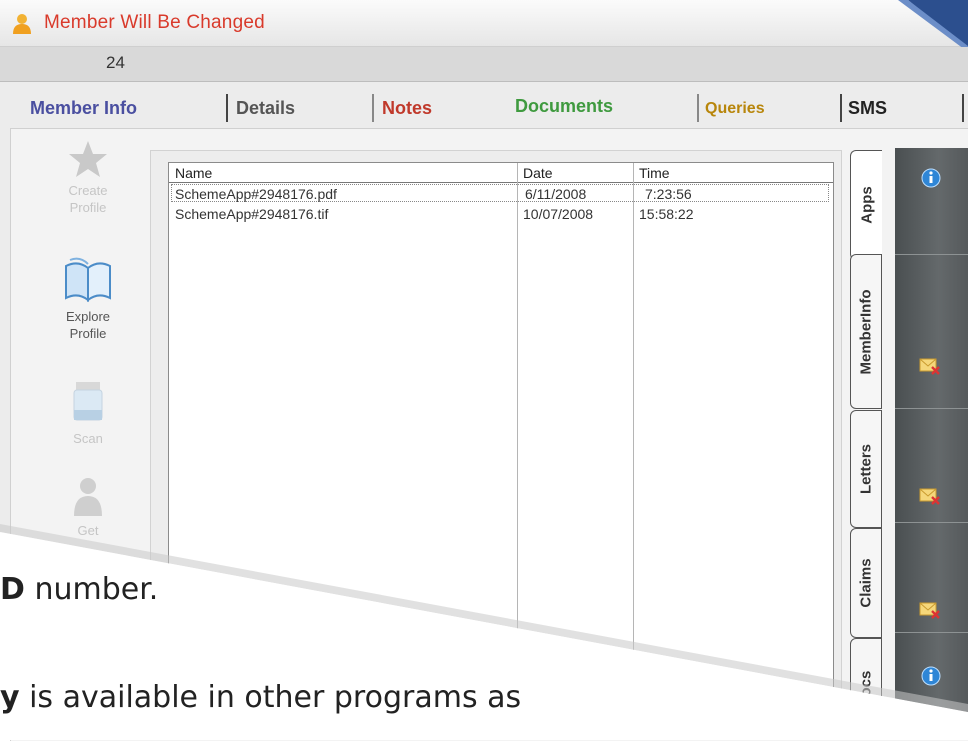  I want to click on get-button: Get, so click(88, 507).